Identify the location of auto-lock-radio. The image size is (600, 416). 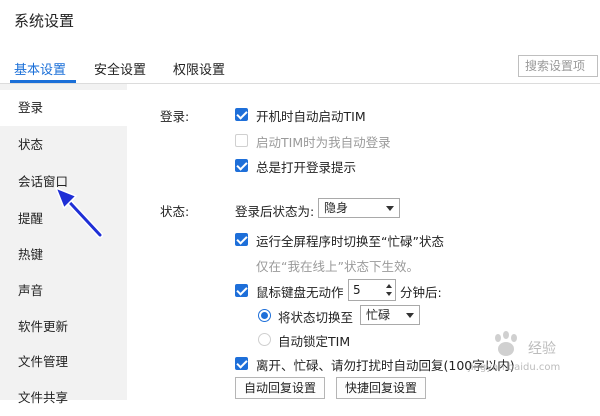
(264, 339).